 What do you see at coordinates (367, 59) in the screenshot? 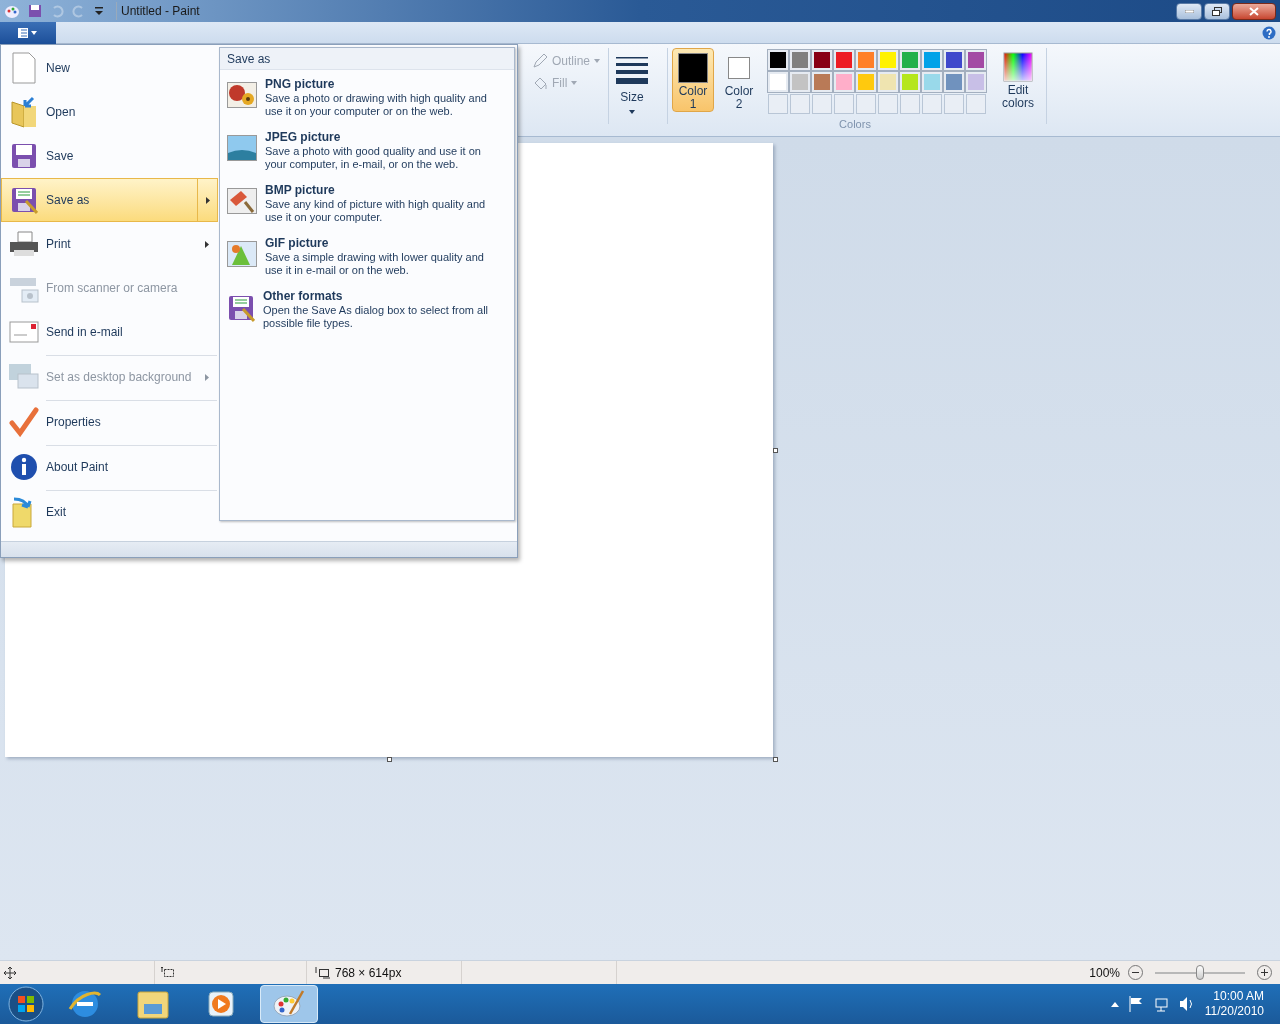
I see `submenu-header: Save as` at bounding box center [367, 59].